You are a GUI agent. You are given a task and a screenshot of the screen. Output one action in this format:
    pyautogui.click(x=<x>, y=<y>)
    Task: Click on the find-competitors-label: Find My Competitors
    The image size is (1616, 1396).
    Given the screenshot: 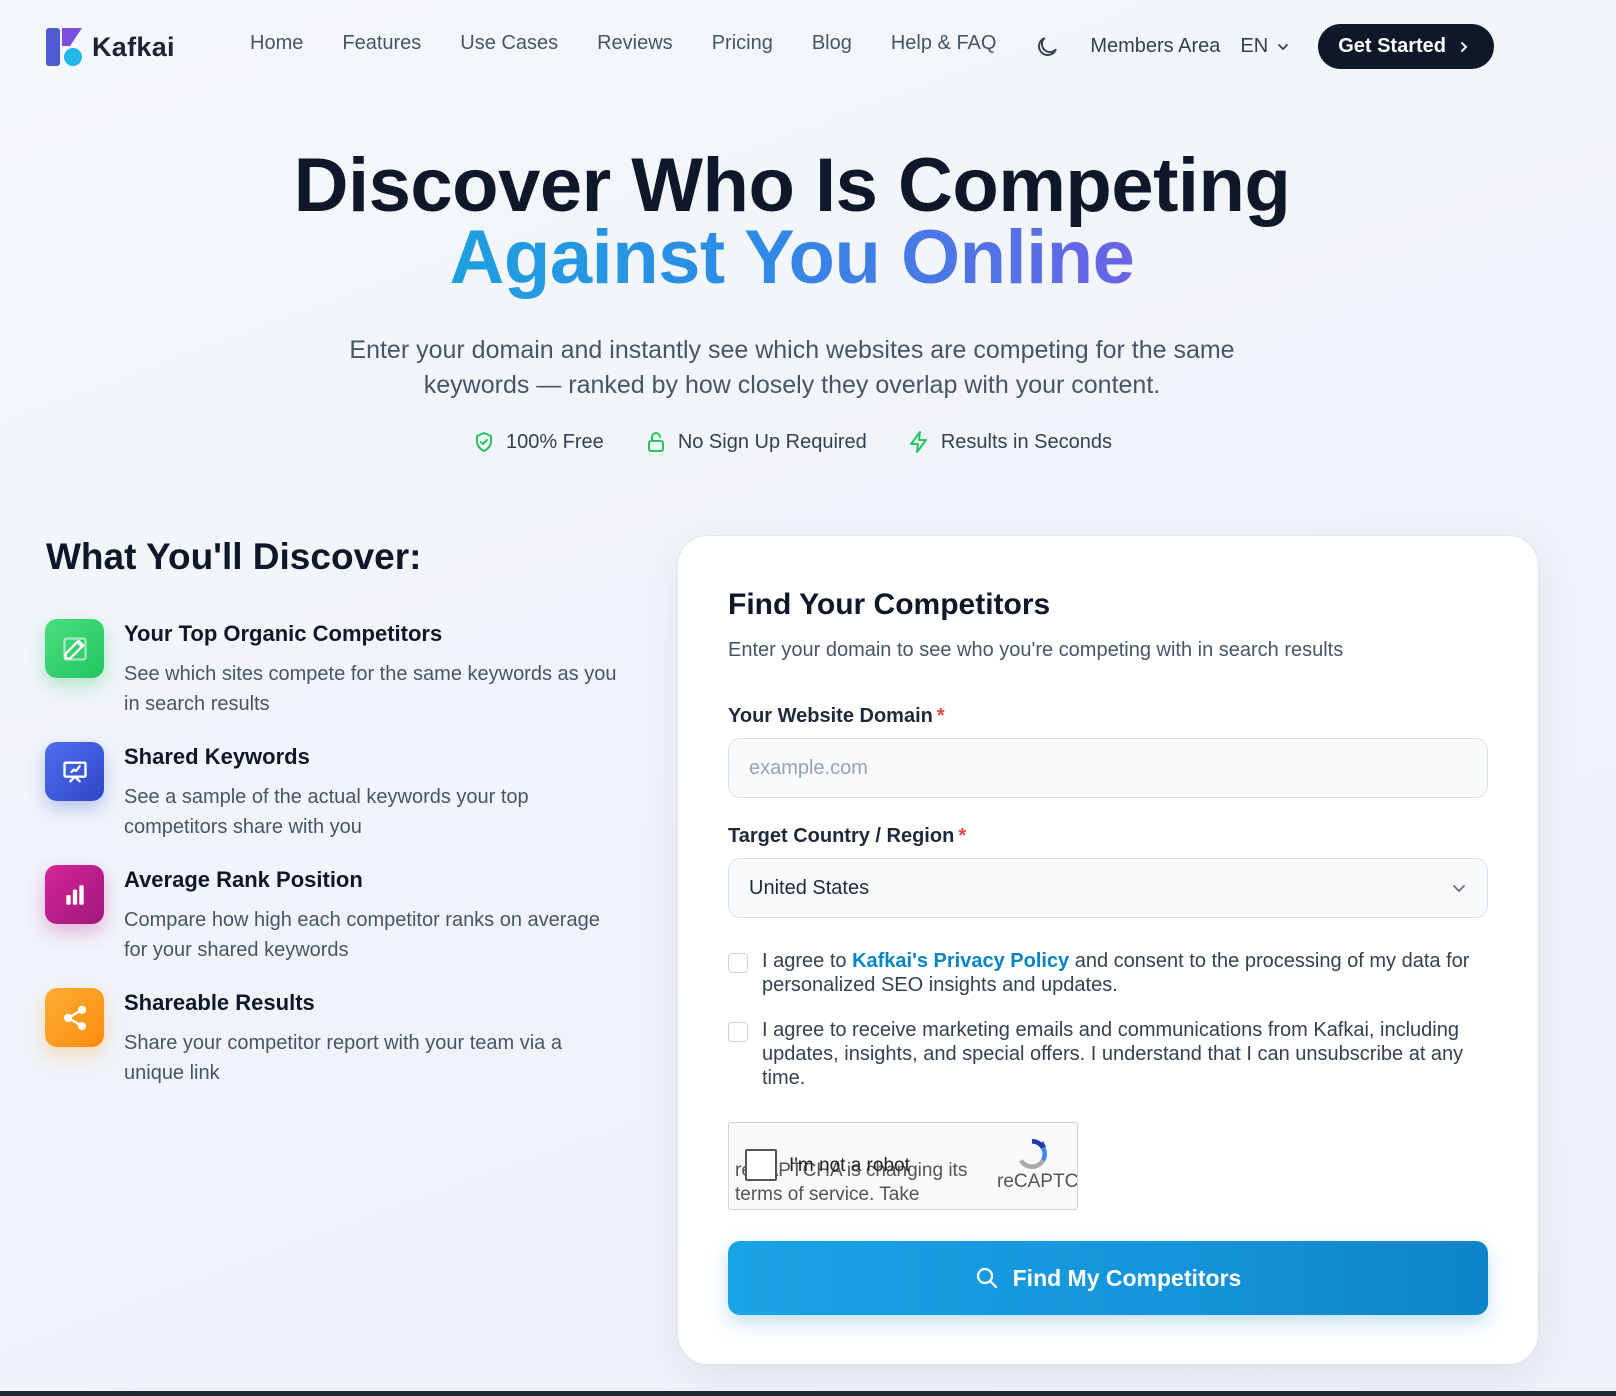 What is the action you would take?
    pyautogui.click(x=1127, y=1277)
    